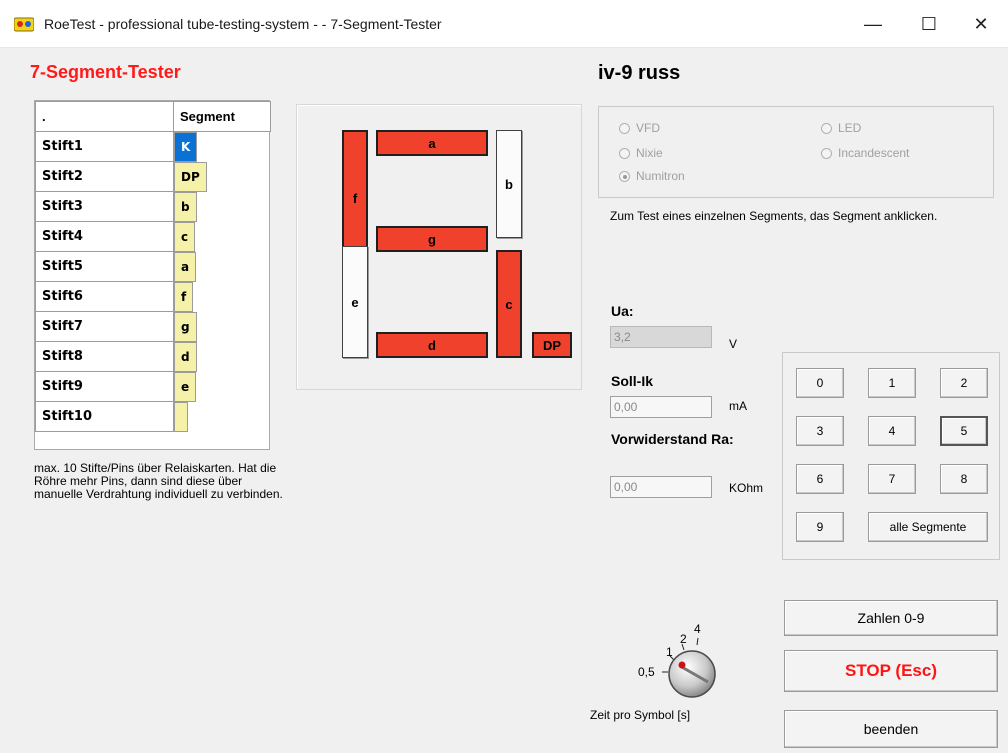 Image resolution: width=1008 pixels, height=753 pixels. I want to click on digit-button-3: 3, so click(820, 431).